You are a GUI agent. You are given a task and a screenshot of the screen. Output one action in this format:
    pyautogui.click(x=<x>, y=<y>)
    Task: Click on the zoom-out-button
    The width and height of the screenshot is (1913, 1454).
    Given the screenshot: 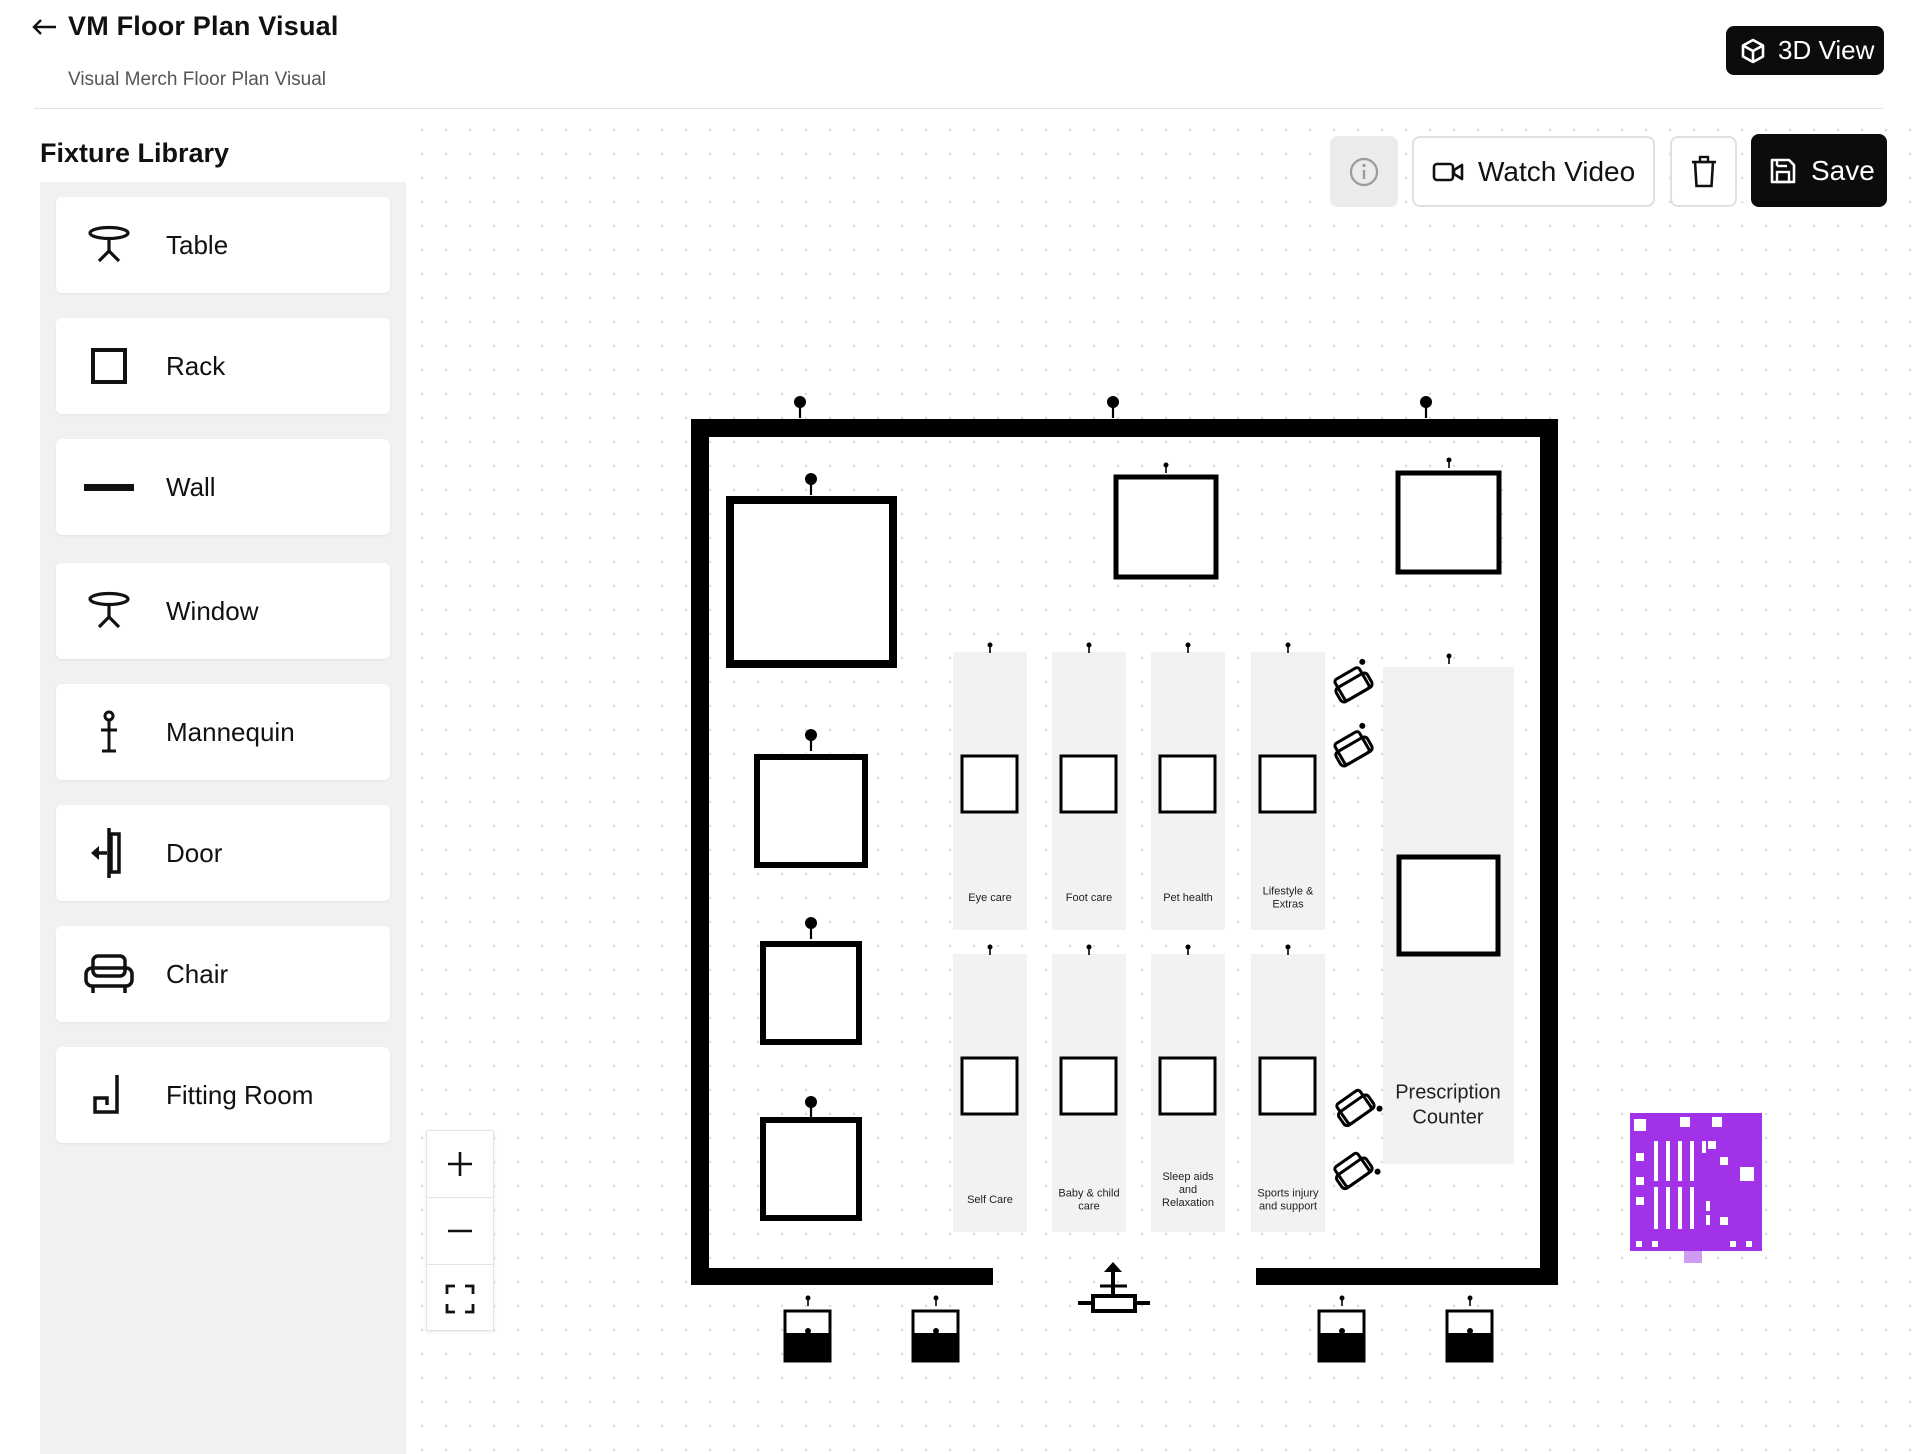 What is the action you would take?
    pyautogui.click(x=460, y=1231)
    